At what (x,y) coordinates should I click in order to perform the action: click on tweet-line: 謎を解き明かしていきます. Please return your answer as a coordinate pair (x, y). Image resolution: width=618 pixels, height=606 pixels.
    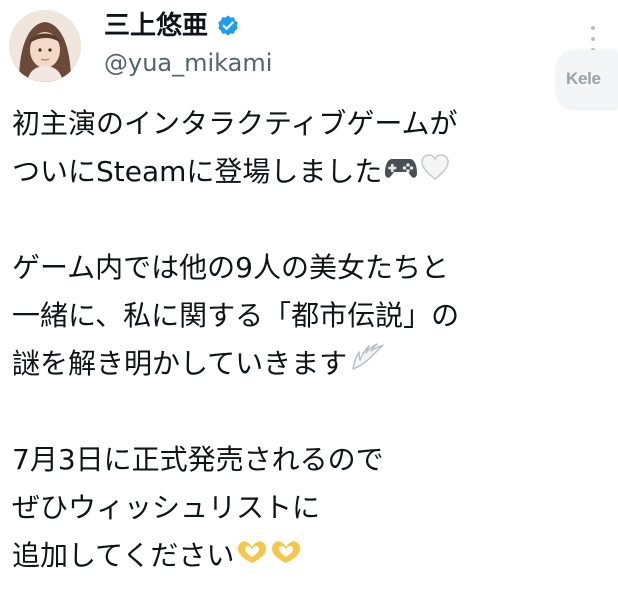
    Looking at the image, I should click on (282, 364).